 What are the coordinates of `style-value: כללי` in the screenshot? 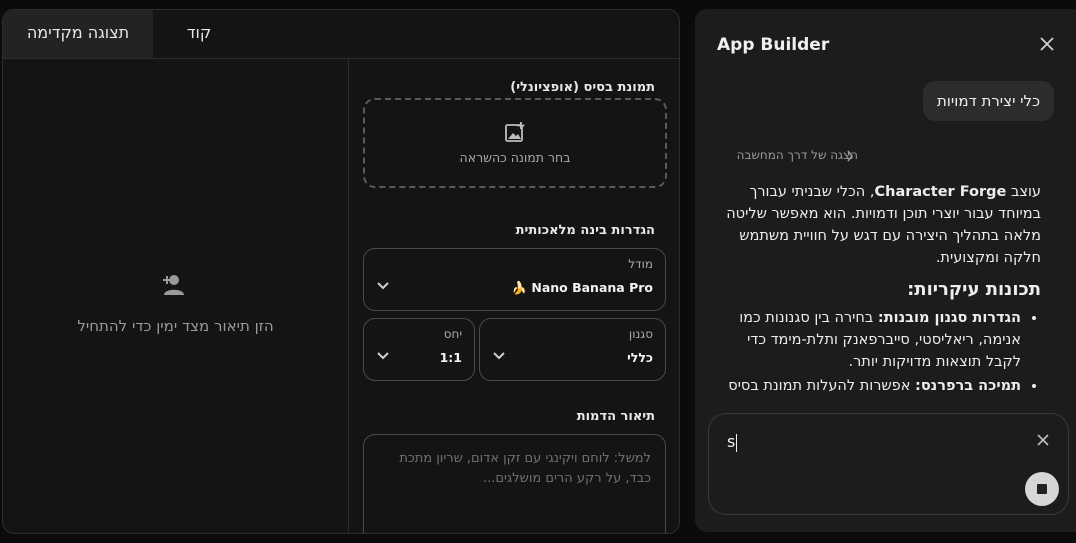 It's located at (640, 357).